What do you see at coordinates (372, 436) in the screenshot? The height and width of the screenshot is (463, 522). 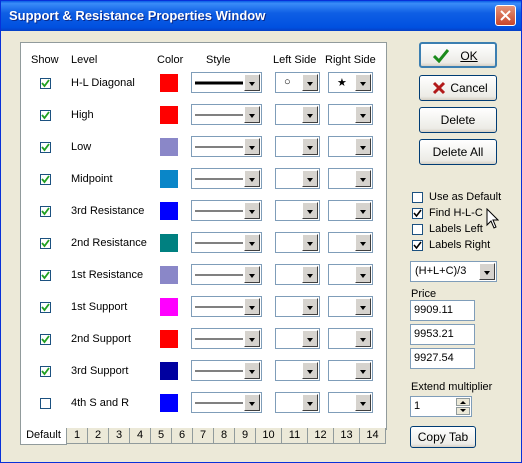 I see `tab-14: 14` at bounding box center [372, 436].